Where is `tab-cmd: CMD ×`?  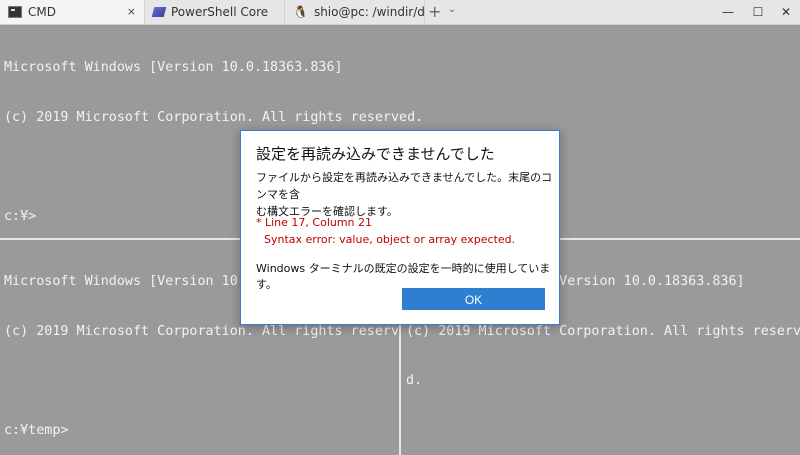 tab-cmd: CMD × is located at coordinates (72, 12).